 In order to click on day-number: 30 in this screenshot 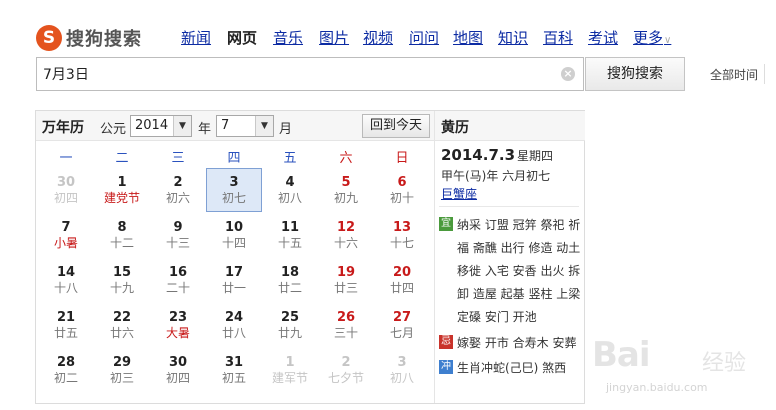, I will do `click(66, 182)`.